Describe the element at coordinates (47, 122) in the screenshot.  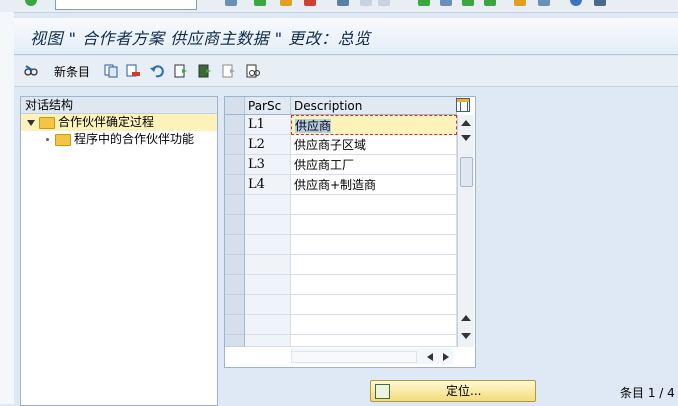
I see `folder-open-icon` at that location.